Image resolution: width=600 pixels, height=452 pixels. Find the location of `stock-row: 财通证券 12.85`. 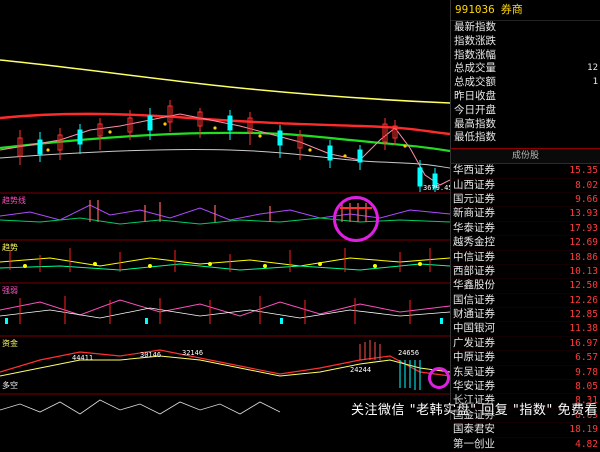

stock-row: 财通证券 12.85 is located at coordinates (525, 315).